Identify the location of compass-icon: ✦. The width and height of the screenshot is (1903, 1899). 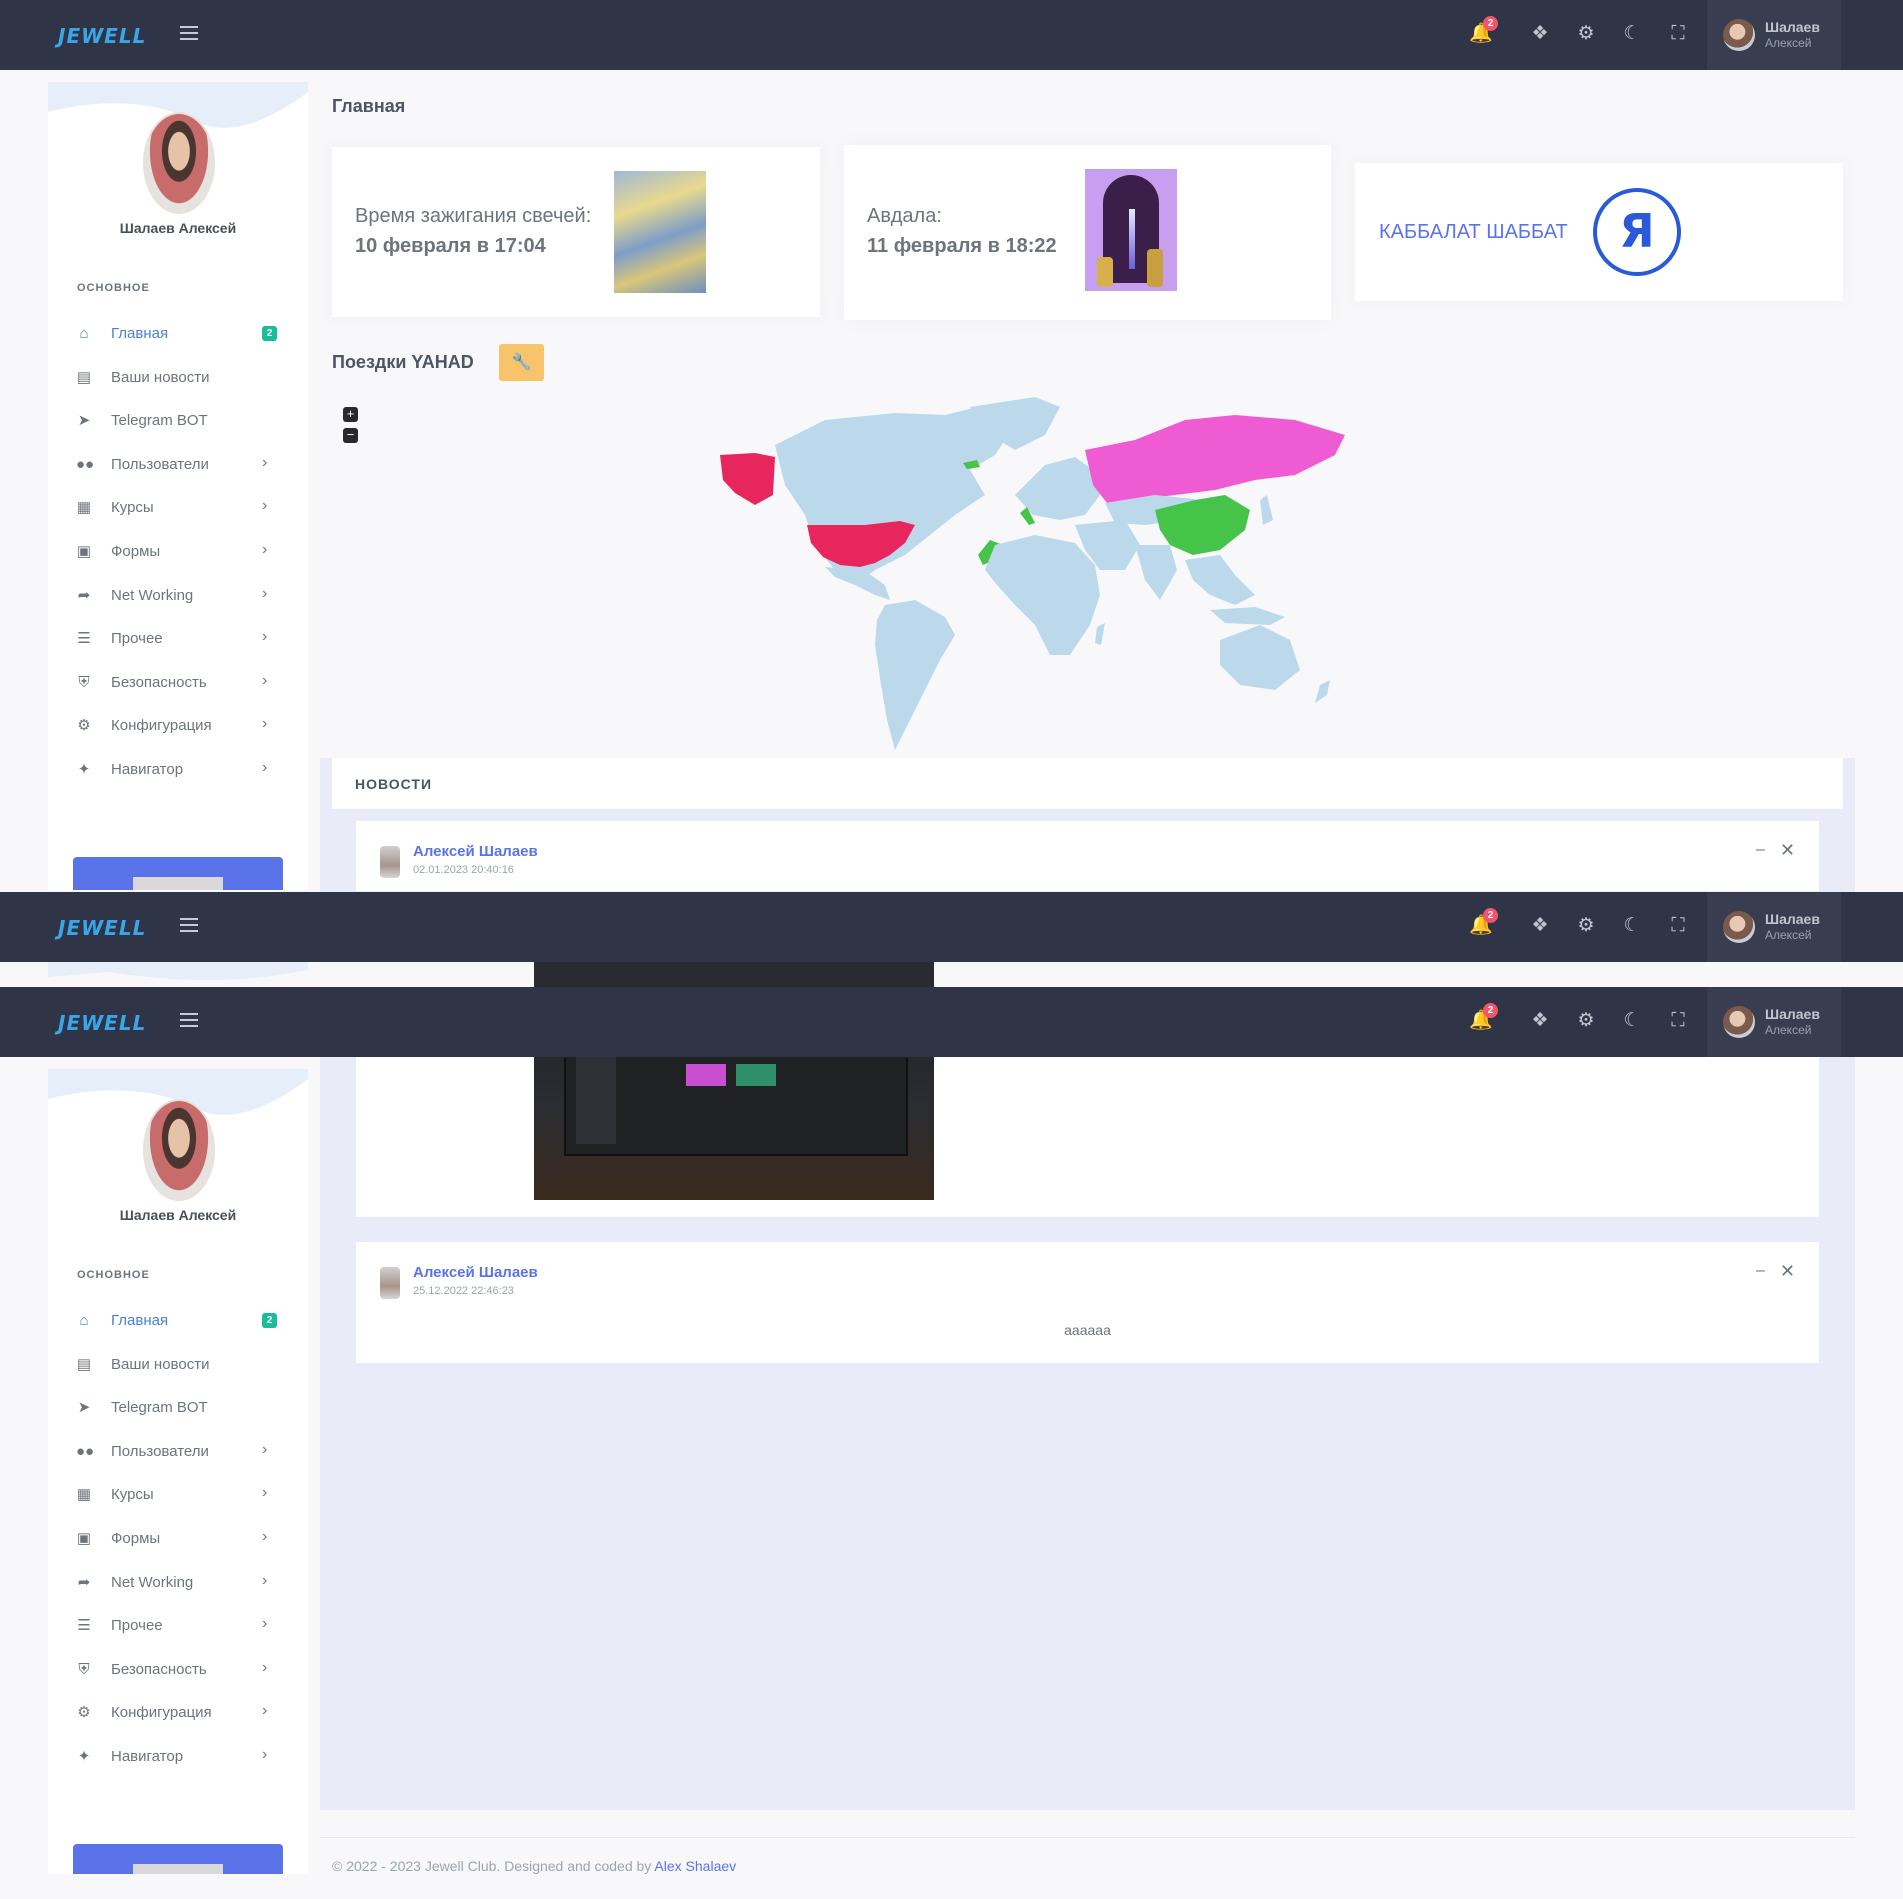
(84, 769).